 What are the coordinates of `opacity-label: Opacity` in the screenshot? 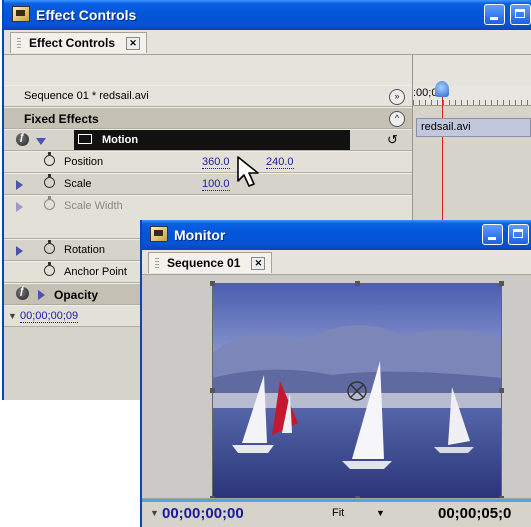 It's located at (76, 295).